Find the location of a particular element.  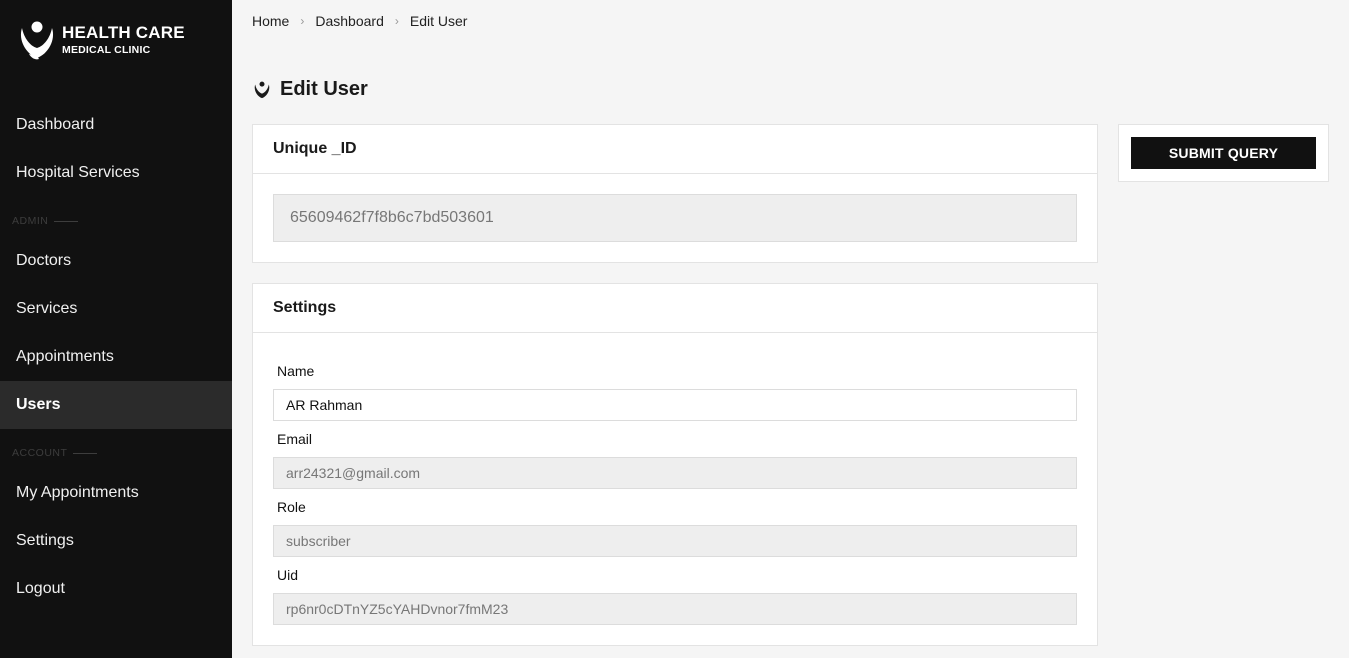

sidebar-item-logout: Logout is located at coordinates (116, 589).